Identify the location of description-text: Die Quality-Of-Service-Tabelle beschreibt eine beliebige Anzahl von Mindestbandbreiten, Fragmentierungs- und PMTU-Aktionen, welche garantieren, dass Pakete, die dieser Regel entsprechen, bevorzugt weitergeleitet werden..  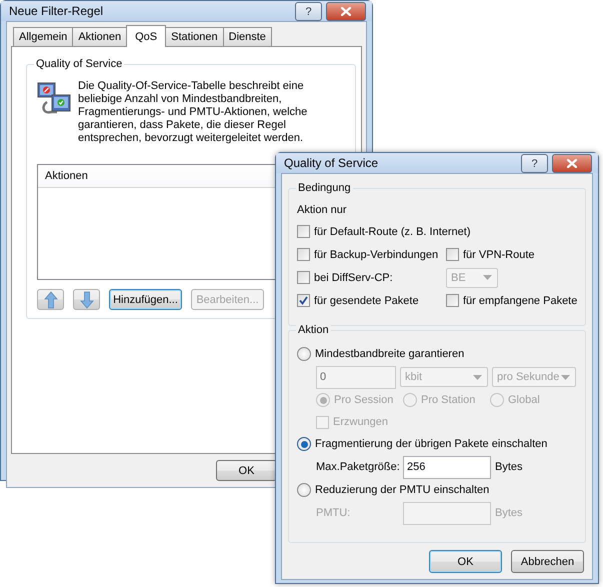
(193, 112).